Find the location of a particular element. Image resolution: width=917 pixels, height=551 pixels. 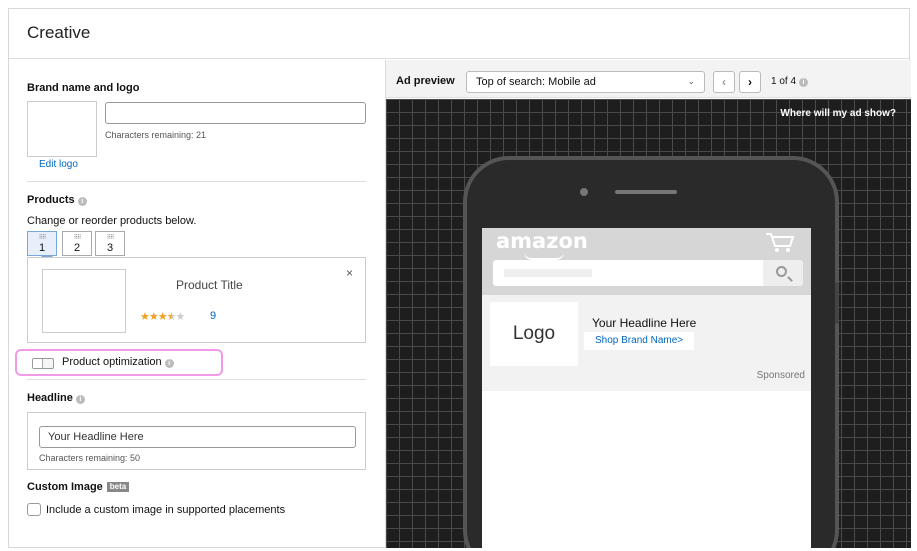

prev-preview-button: ‹ is located at coordinates (724, 82).